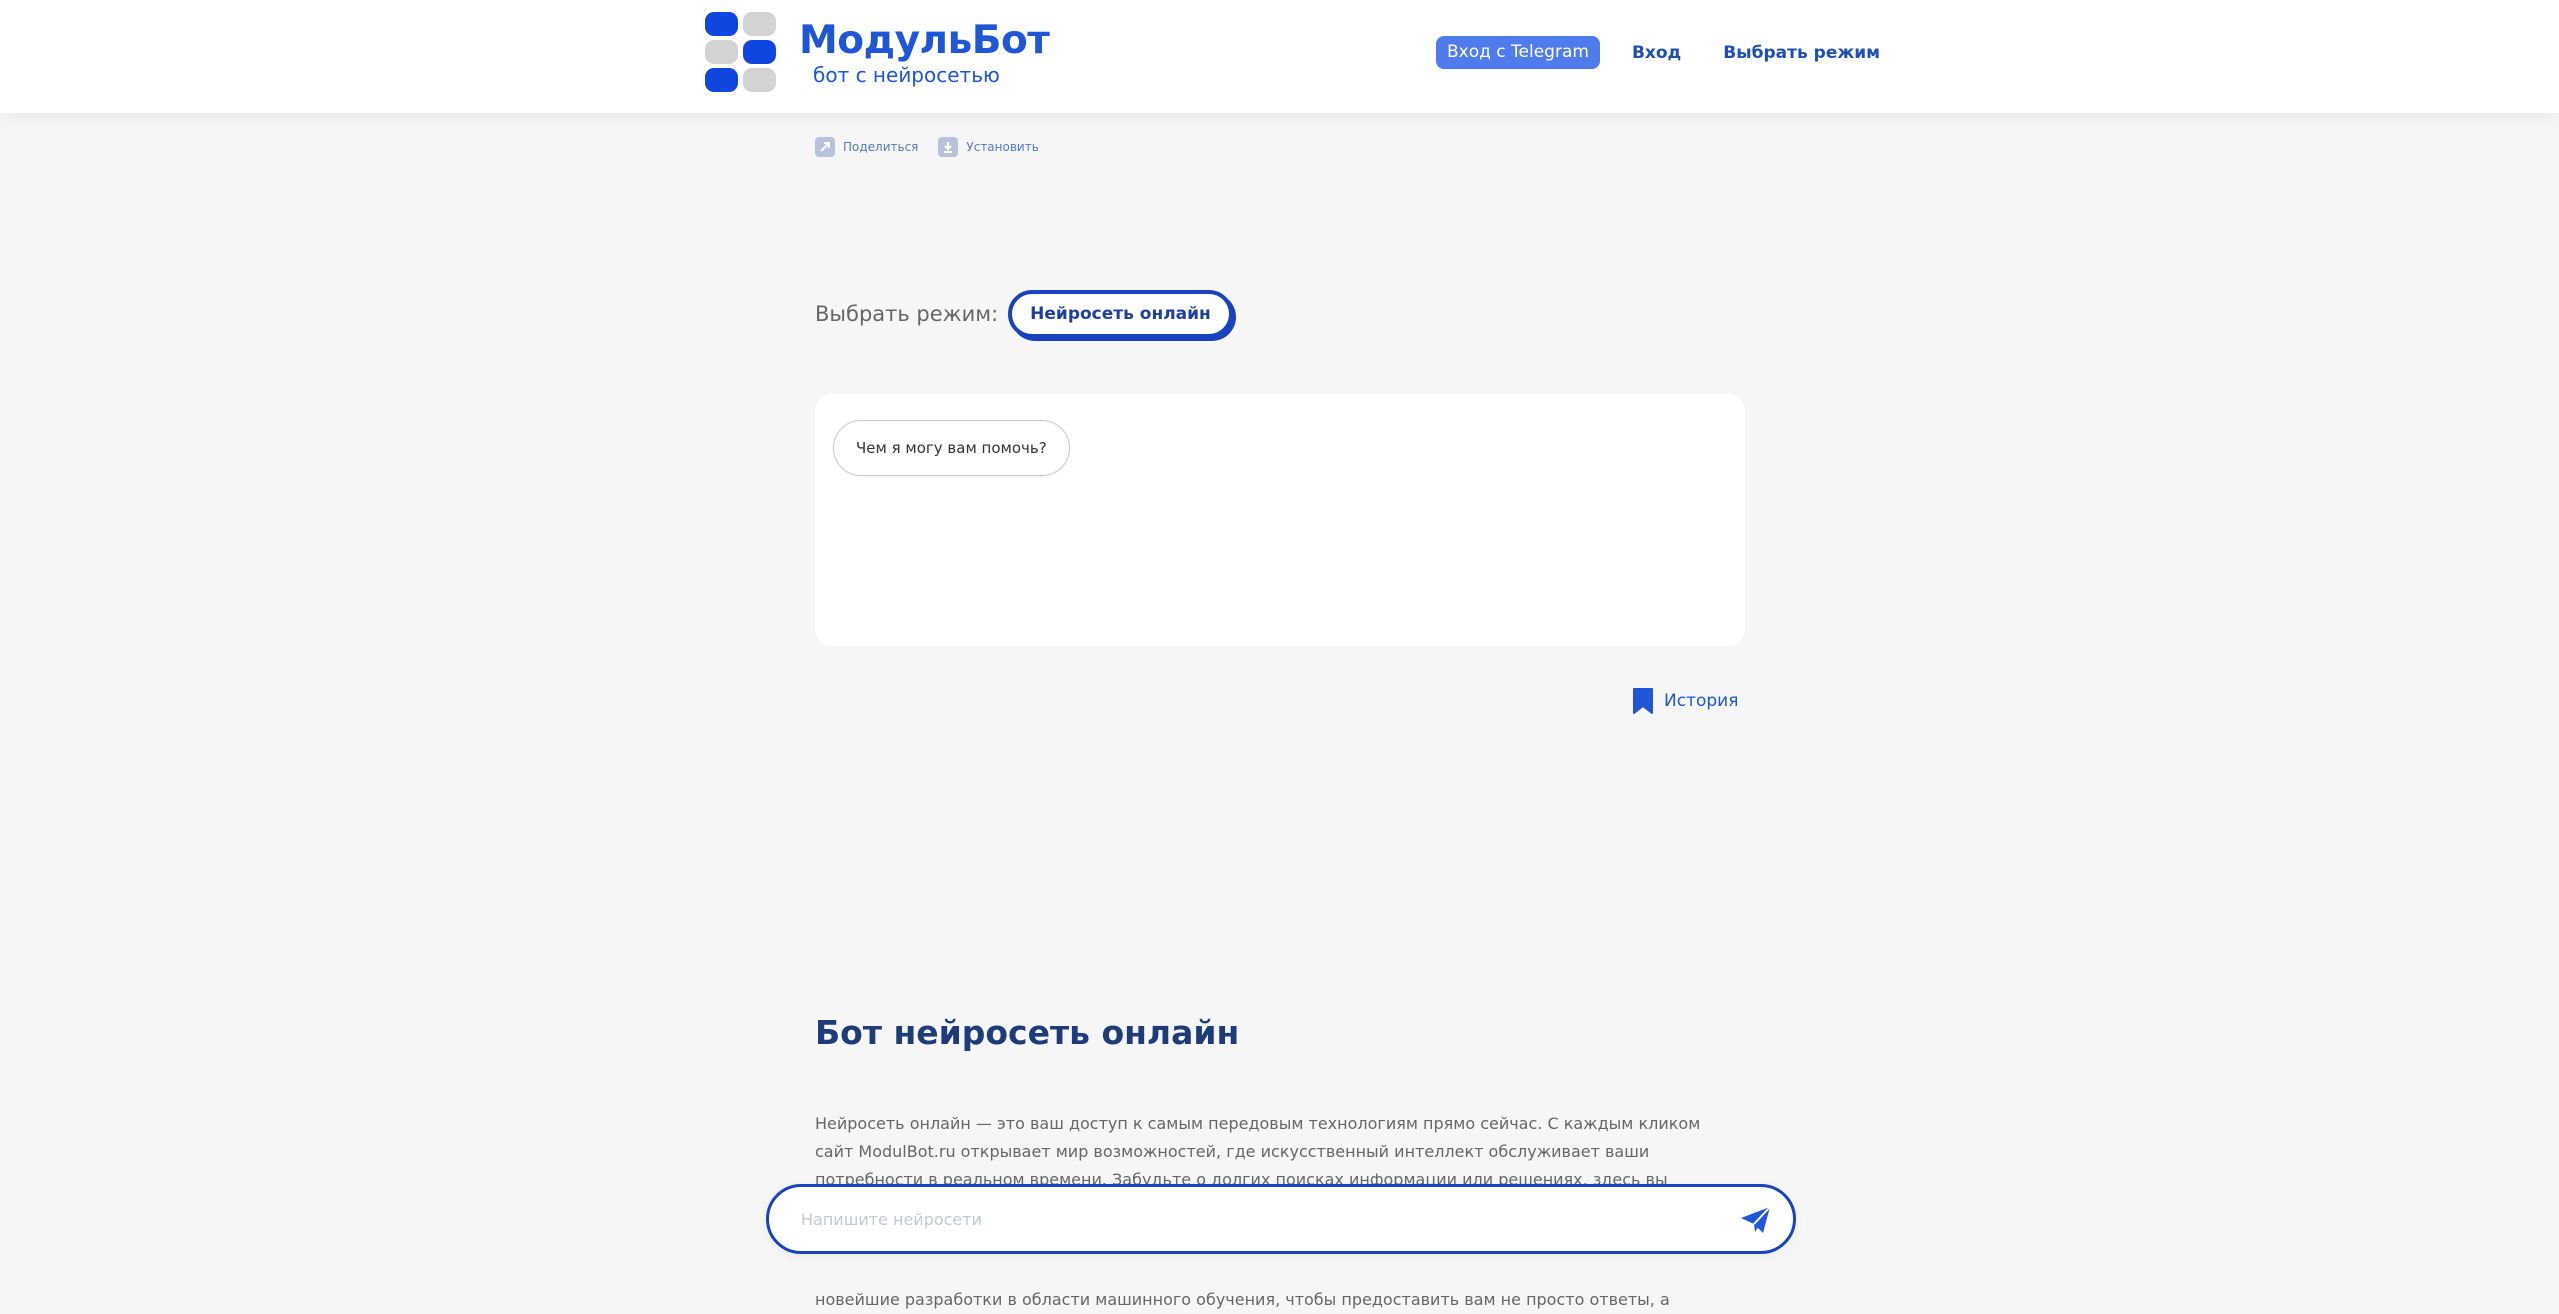 Image resolution: width=2559 pixels, height=1314 pixels. I want to click on history-label: История, so click(1701, 701).